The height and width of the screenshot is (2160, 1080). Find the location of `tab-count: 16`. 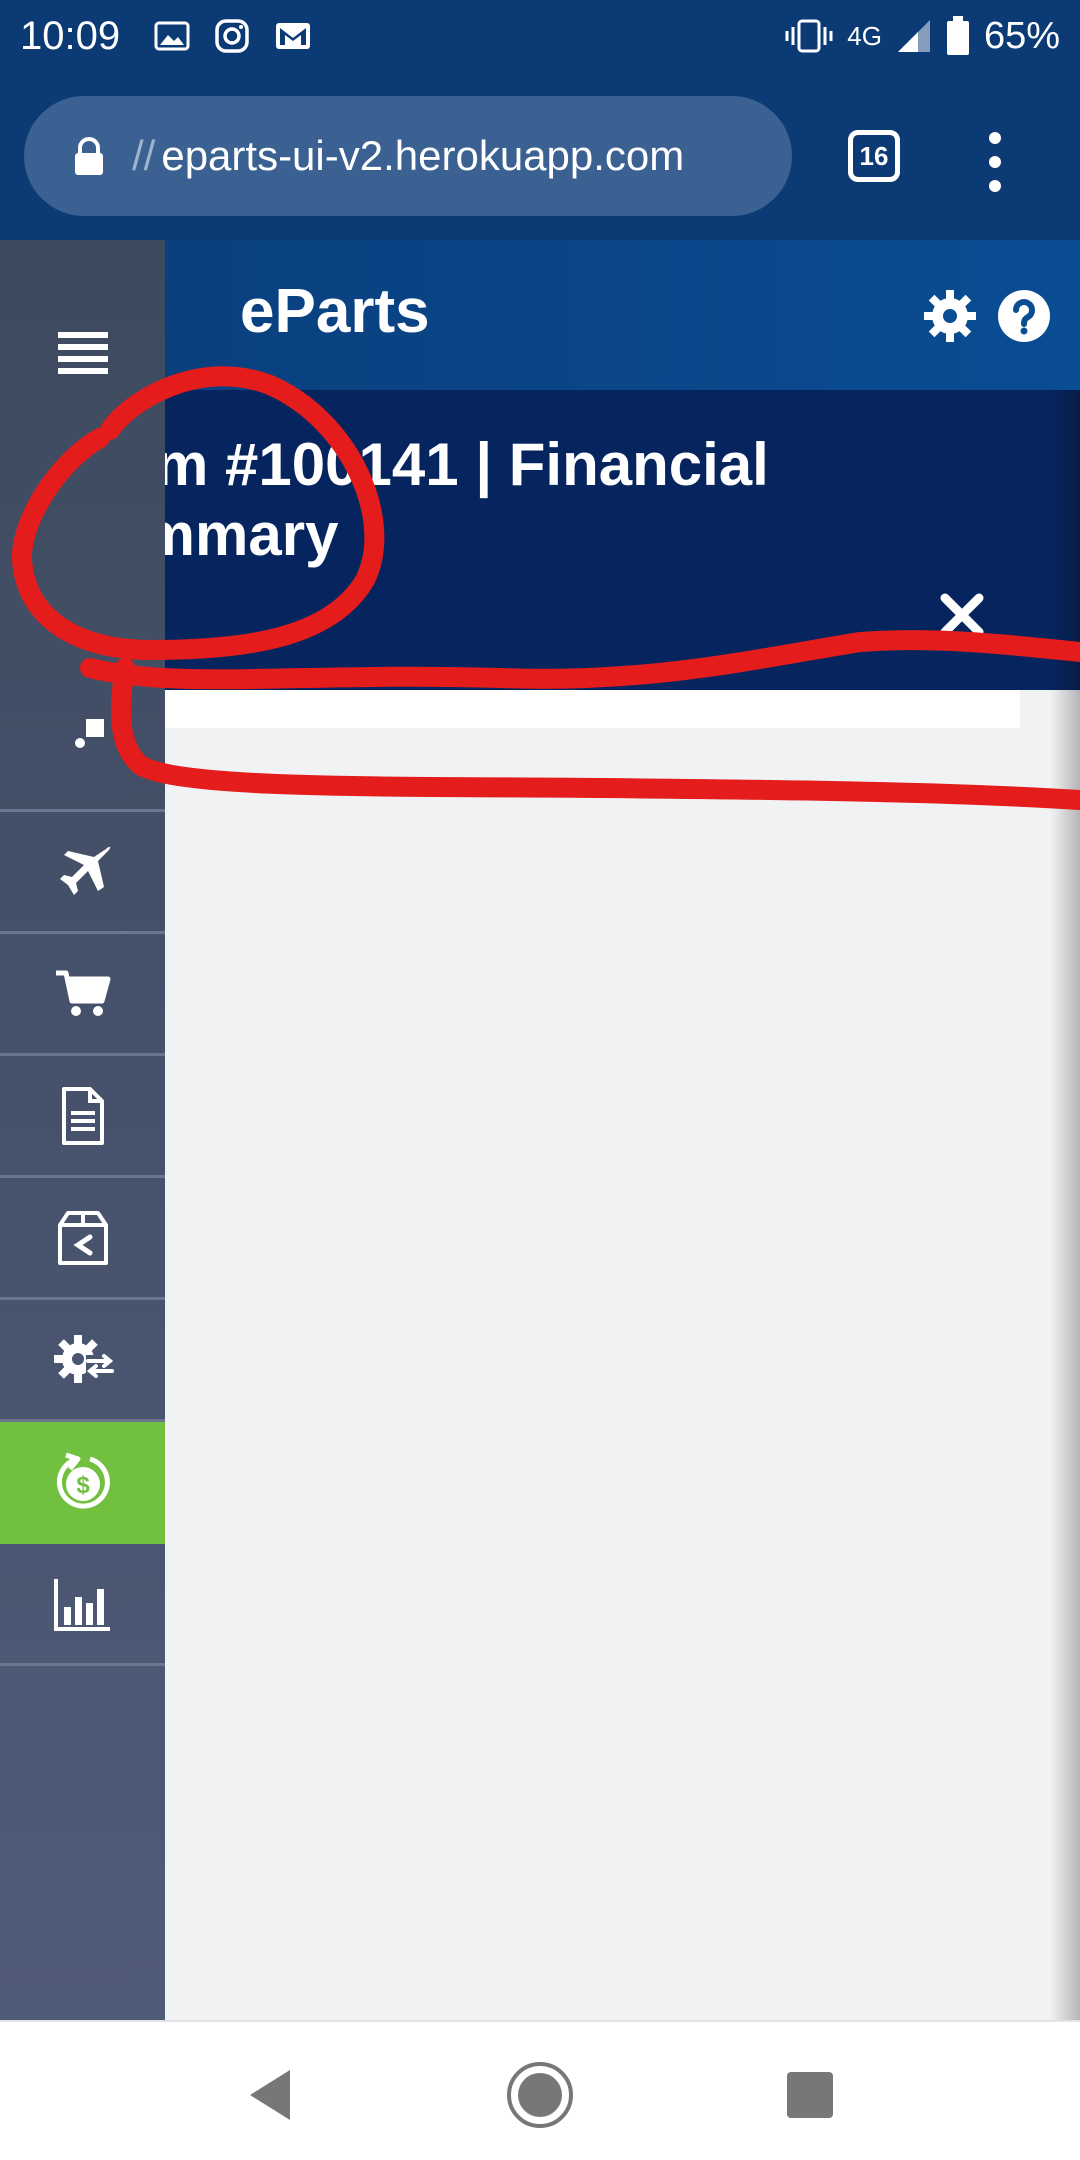

tab-count: 16 is located at coordinates (874, 155).